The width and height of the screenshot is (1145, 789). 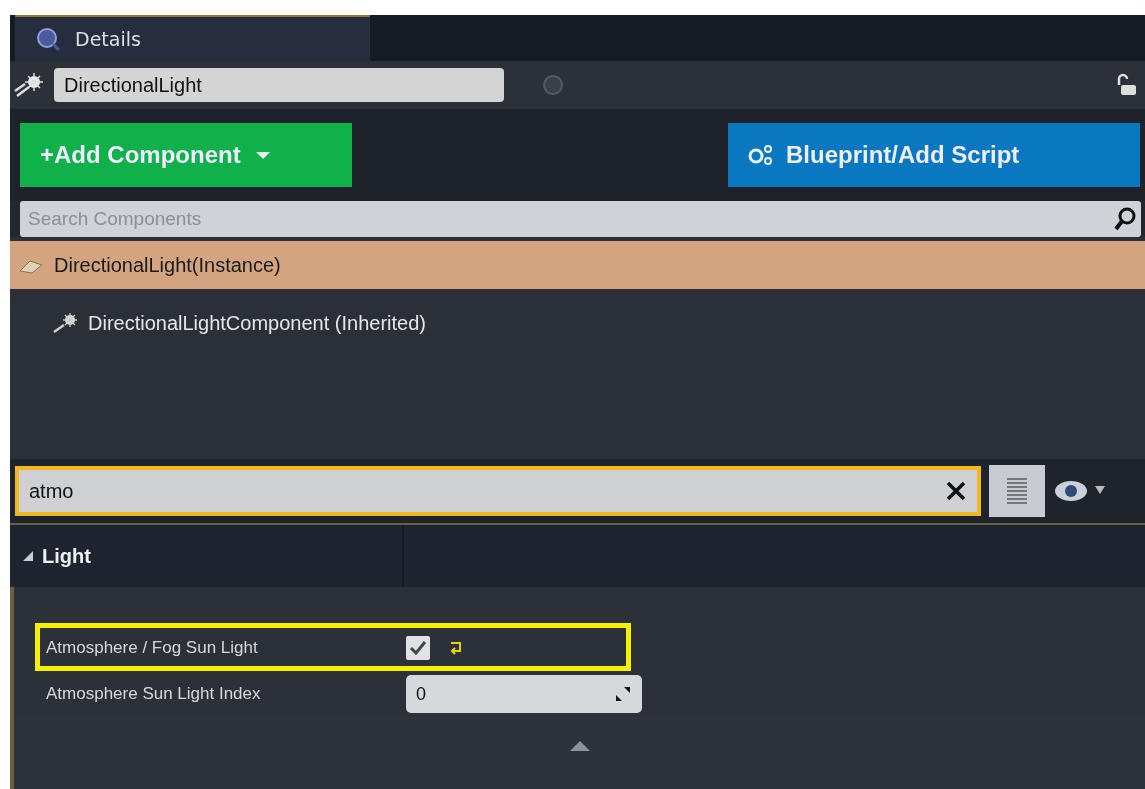 What do you see at coordinates (580, 219) in the screenshot?
I see `component-search-field: Search Components` at bounding box center [580, 219].